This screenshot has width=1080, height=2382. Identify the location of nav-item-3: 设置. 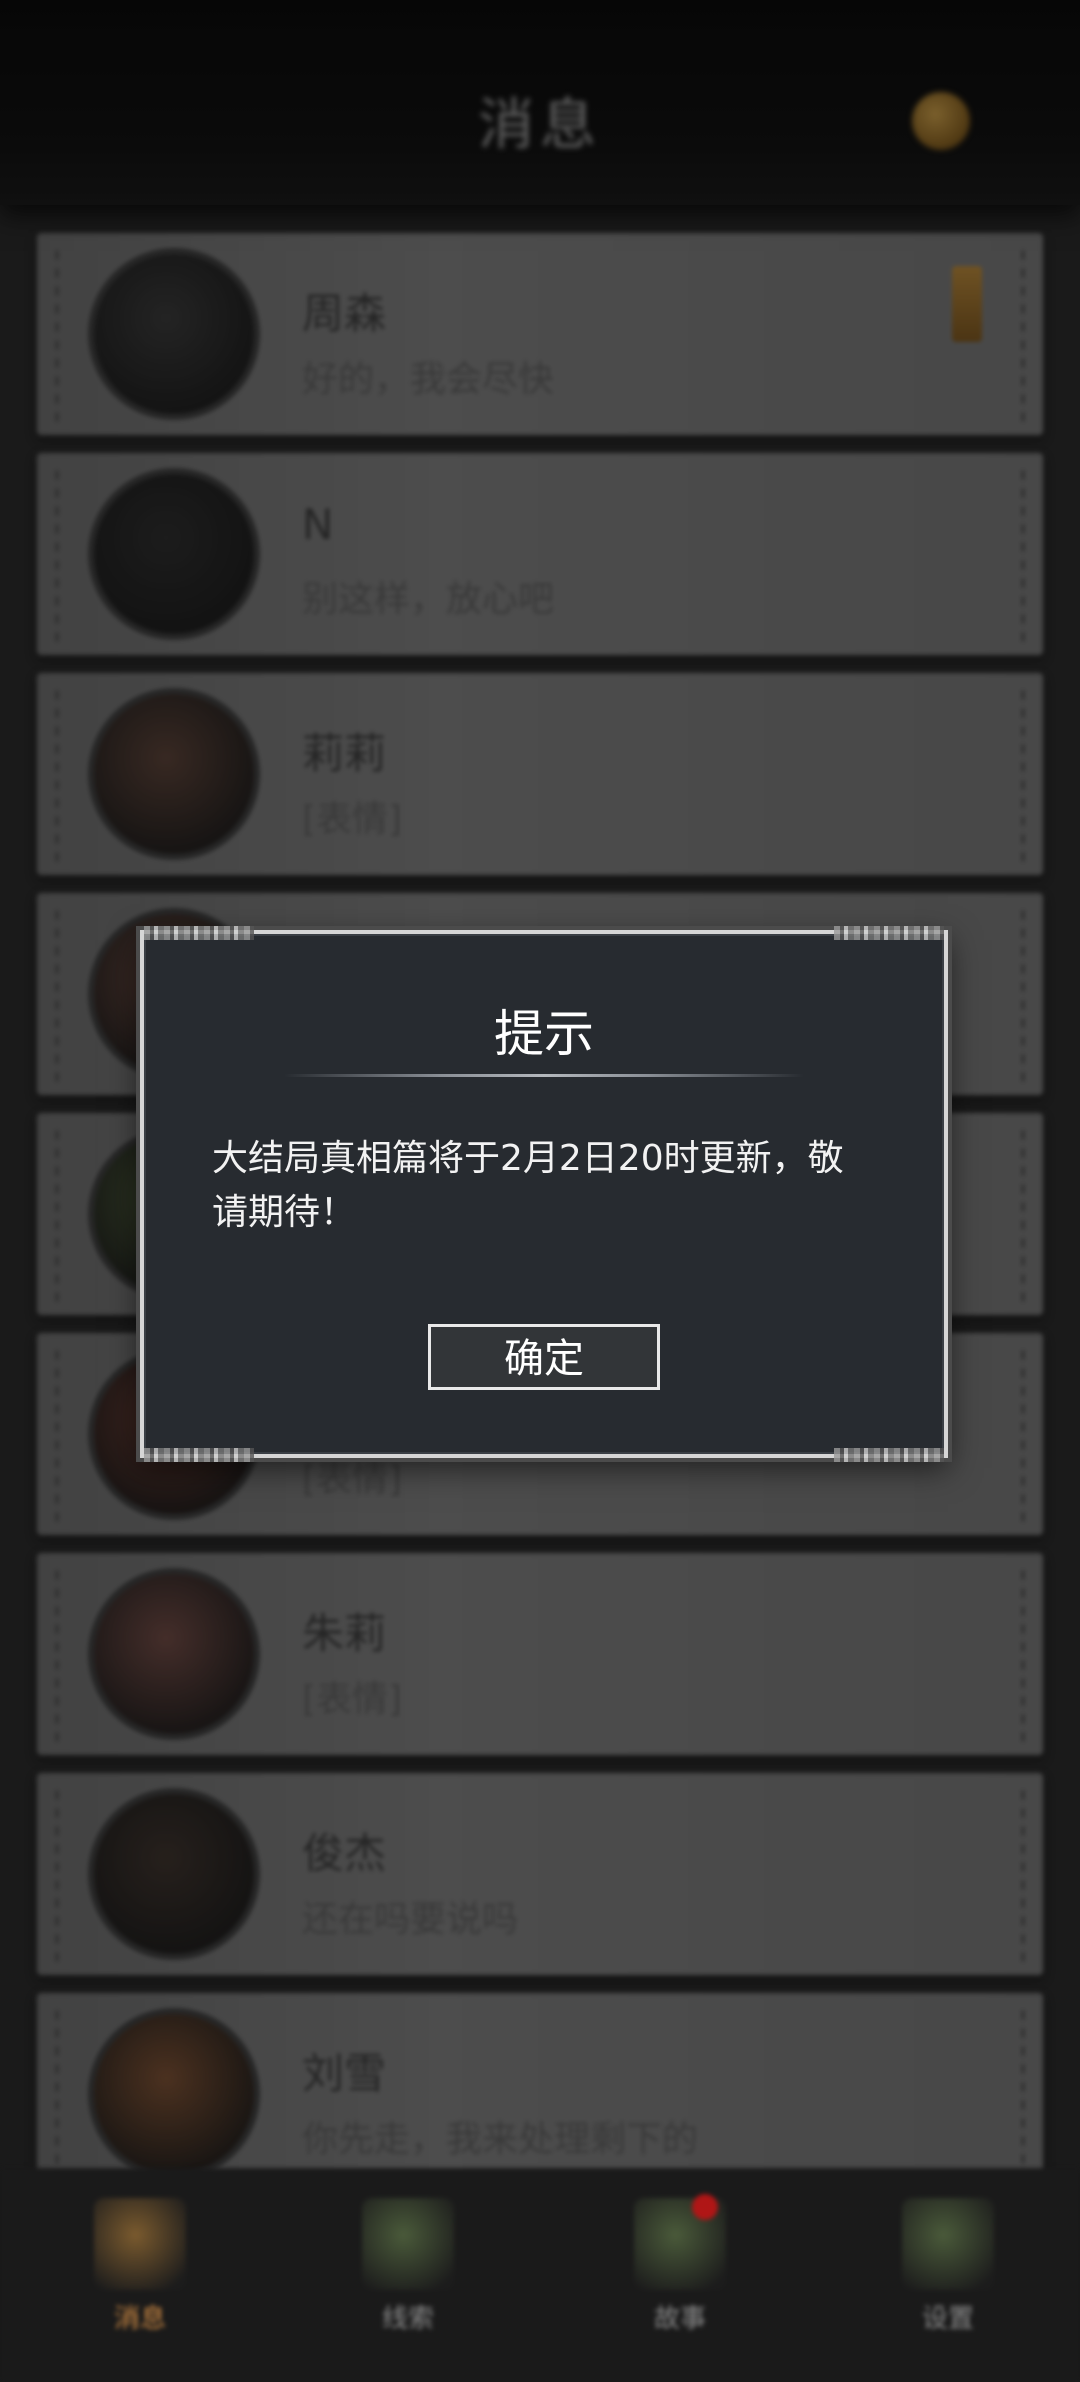
(948, 2266).